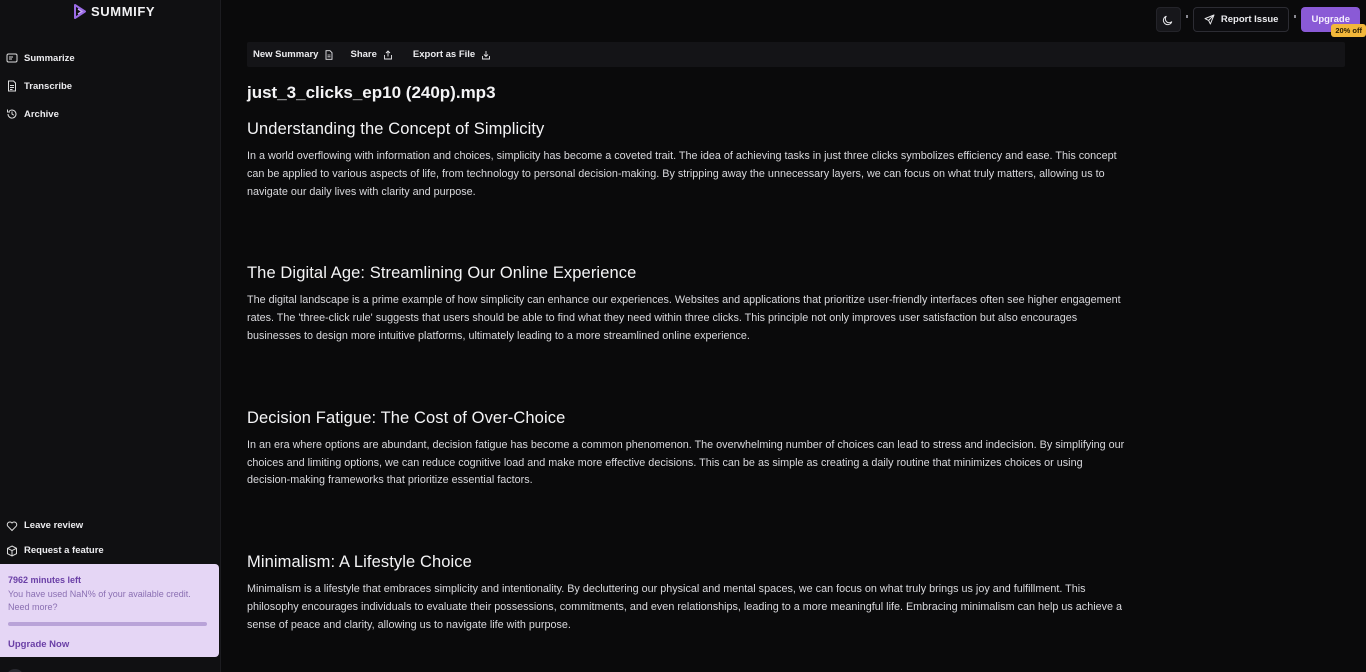 Image resolution: width=1366 pixels, height=672 pixels. I want to click on download-icon, so click(486, 54).